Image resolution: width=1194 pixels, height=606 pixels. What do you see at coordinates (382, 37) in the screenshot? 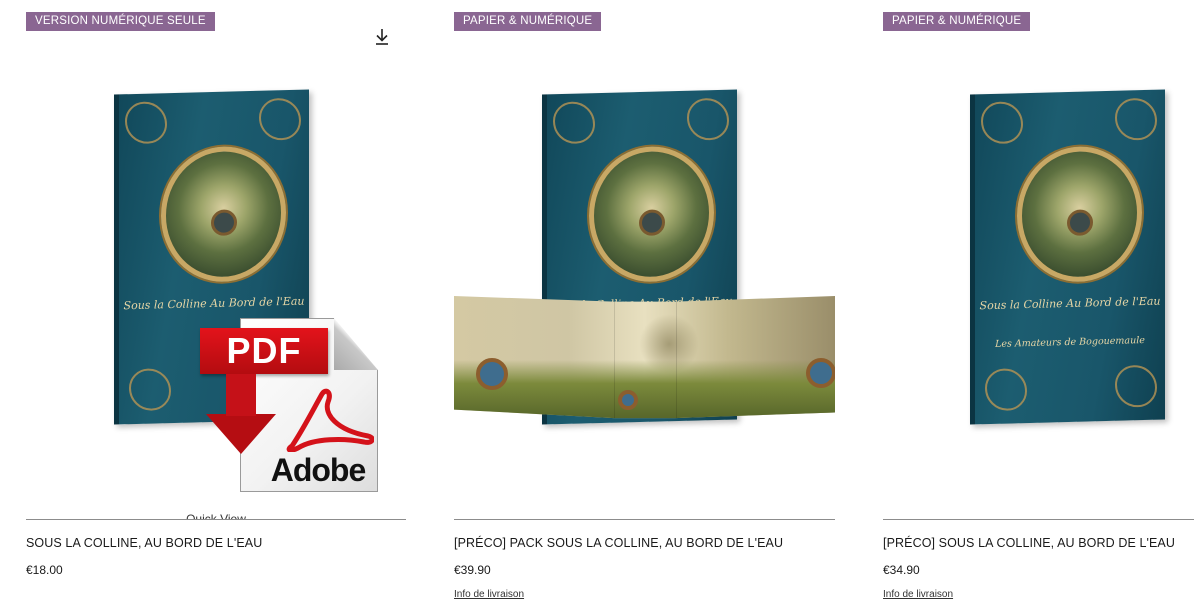
I see `download-icon` at bounding box center [382, 37].